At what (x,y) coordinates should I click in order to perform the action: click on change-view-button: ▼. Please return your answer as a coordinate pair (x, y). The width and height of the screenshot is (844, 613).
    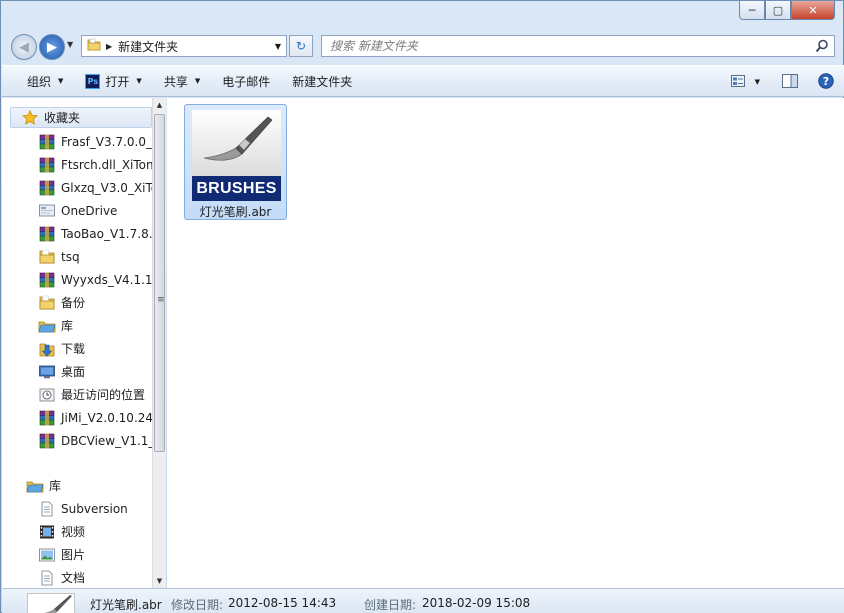
    Looking at the image, I should click on (745, 82).